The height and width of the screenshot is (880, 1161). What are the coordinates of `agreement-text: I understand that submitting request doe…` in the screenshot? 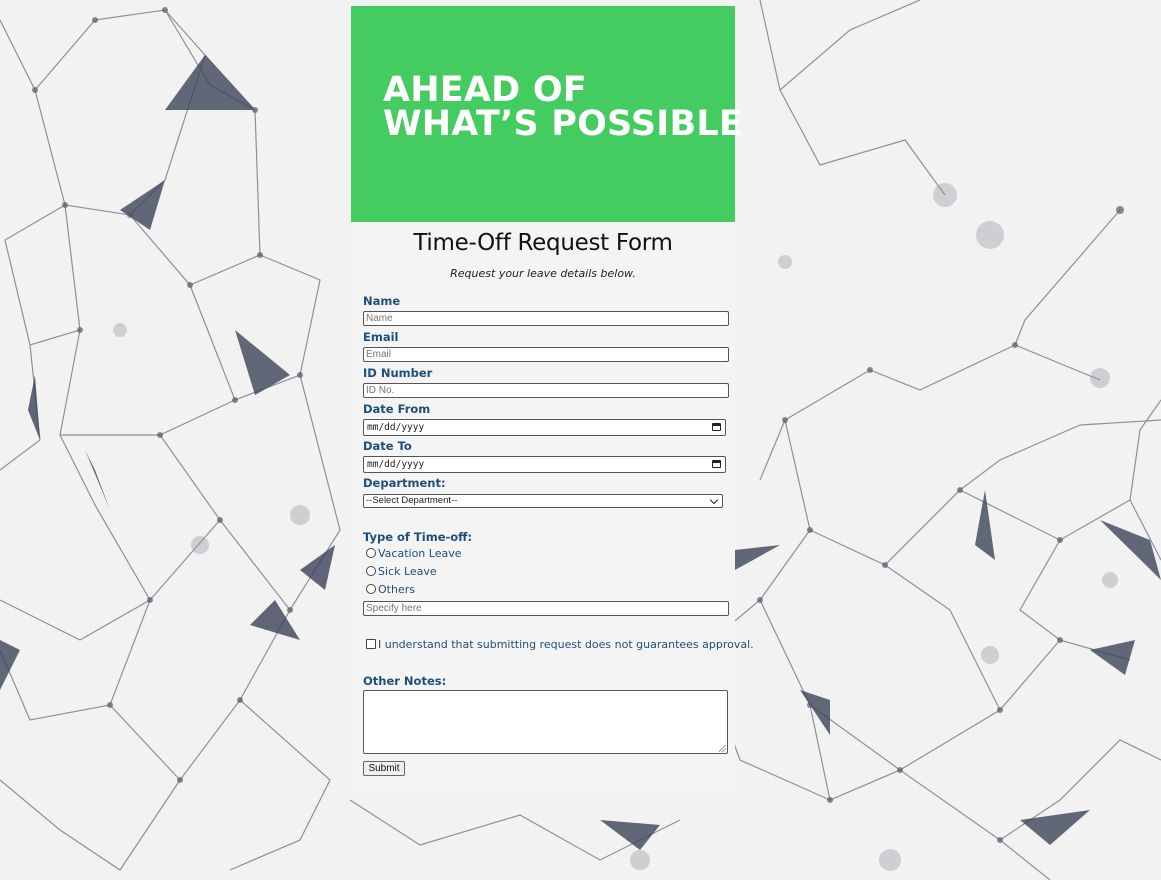 It's located at (566, 644).